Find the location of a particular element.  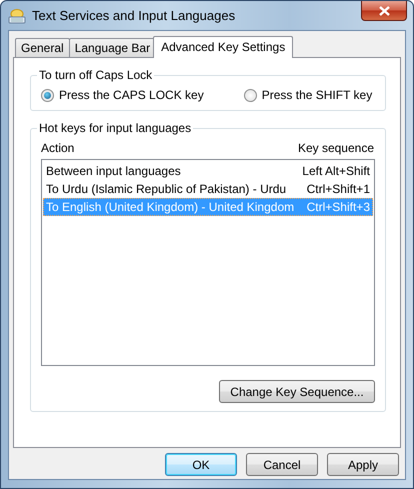

action-text: To English (United Kingdom) - United Kingdom is located at coordinates (170, 207).